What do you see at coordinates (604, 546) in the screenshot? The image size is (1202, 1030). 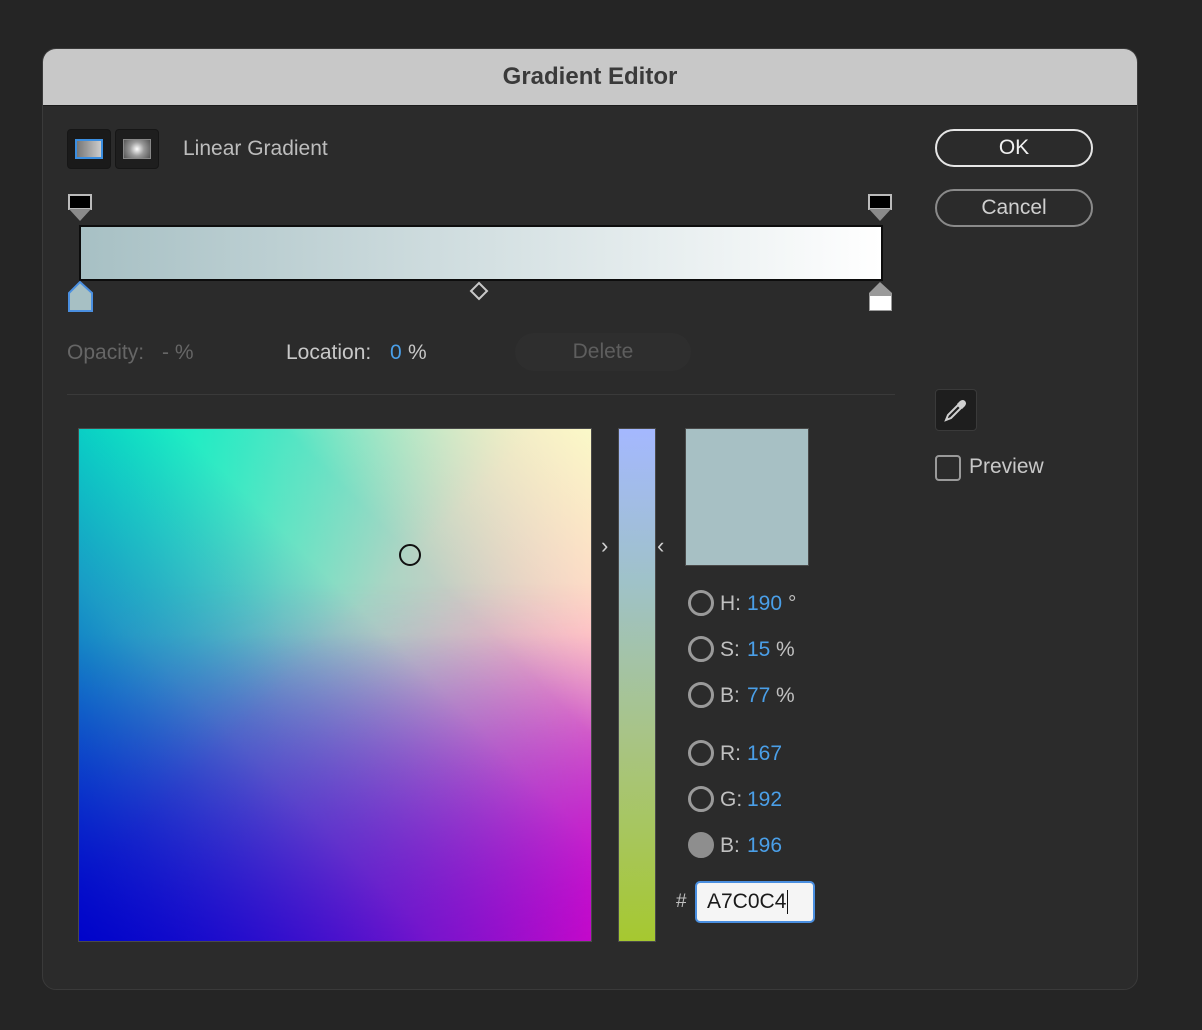 I see `slider-arrow-right-icon: ›` at bounding box center [604, 546].